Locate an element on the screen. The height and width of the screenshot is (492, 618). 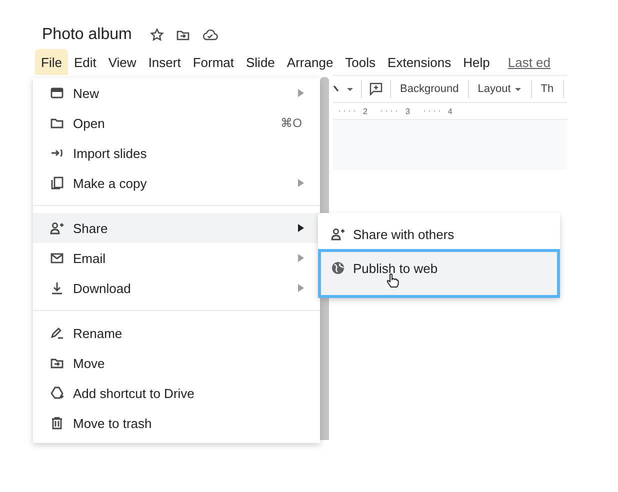
toolbar-button: Background is located at coordinates (429, 89).